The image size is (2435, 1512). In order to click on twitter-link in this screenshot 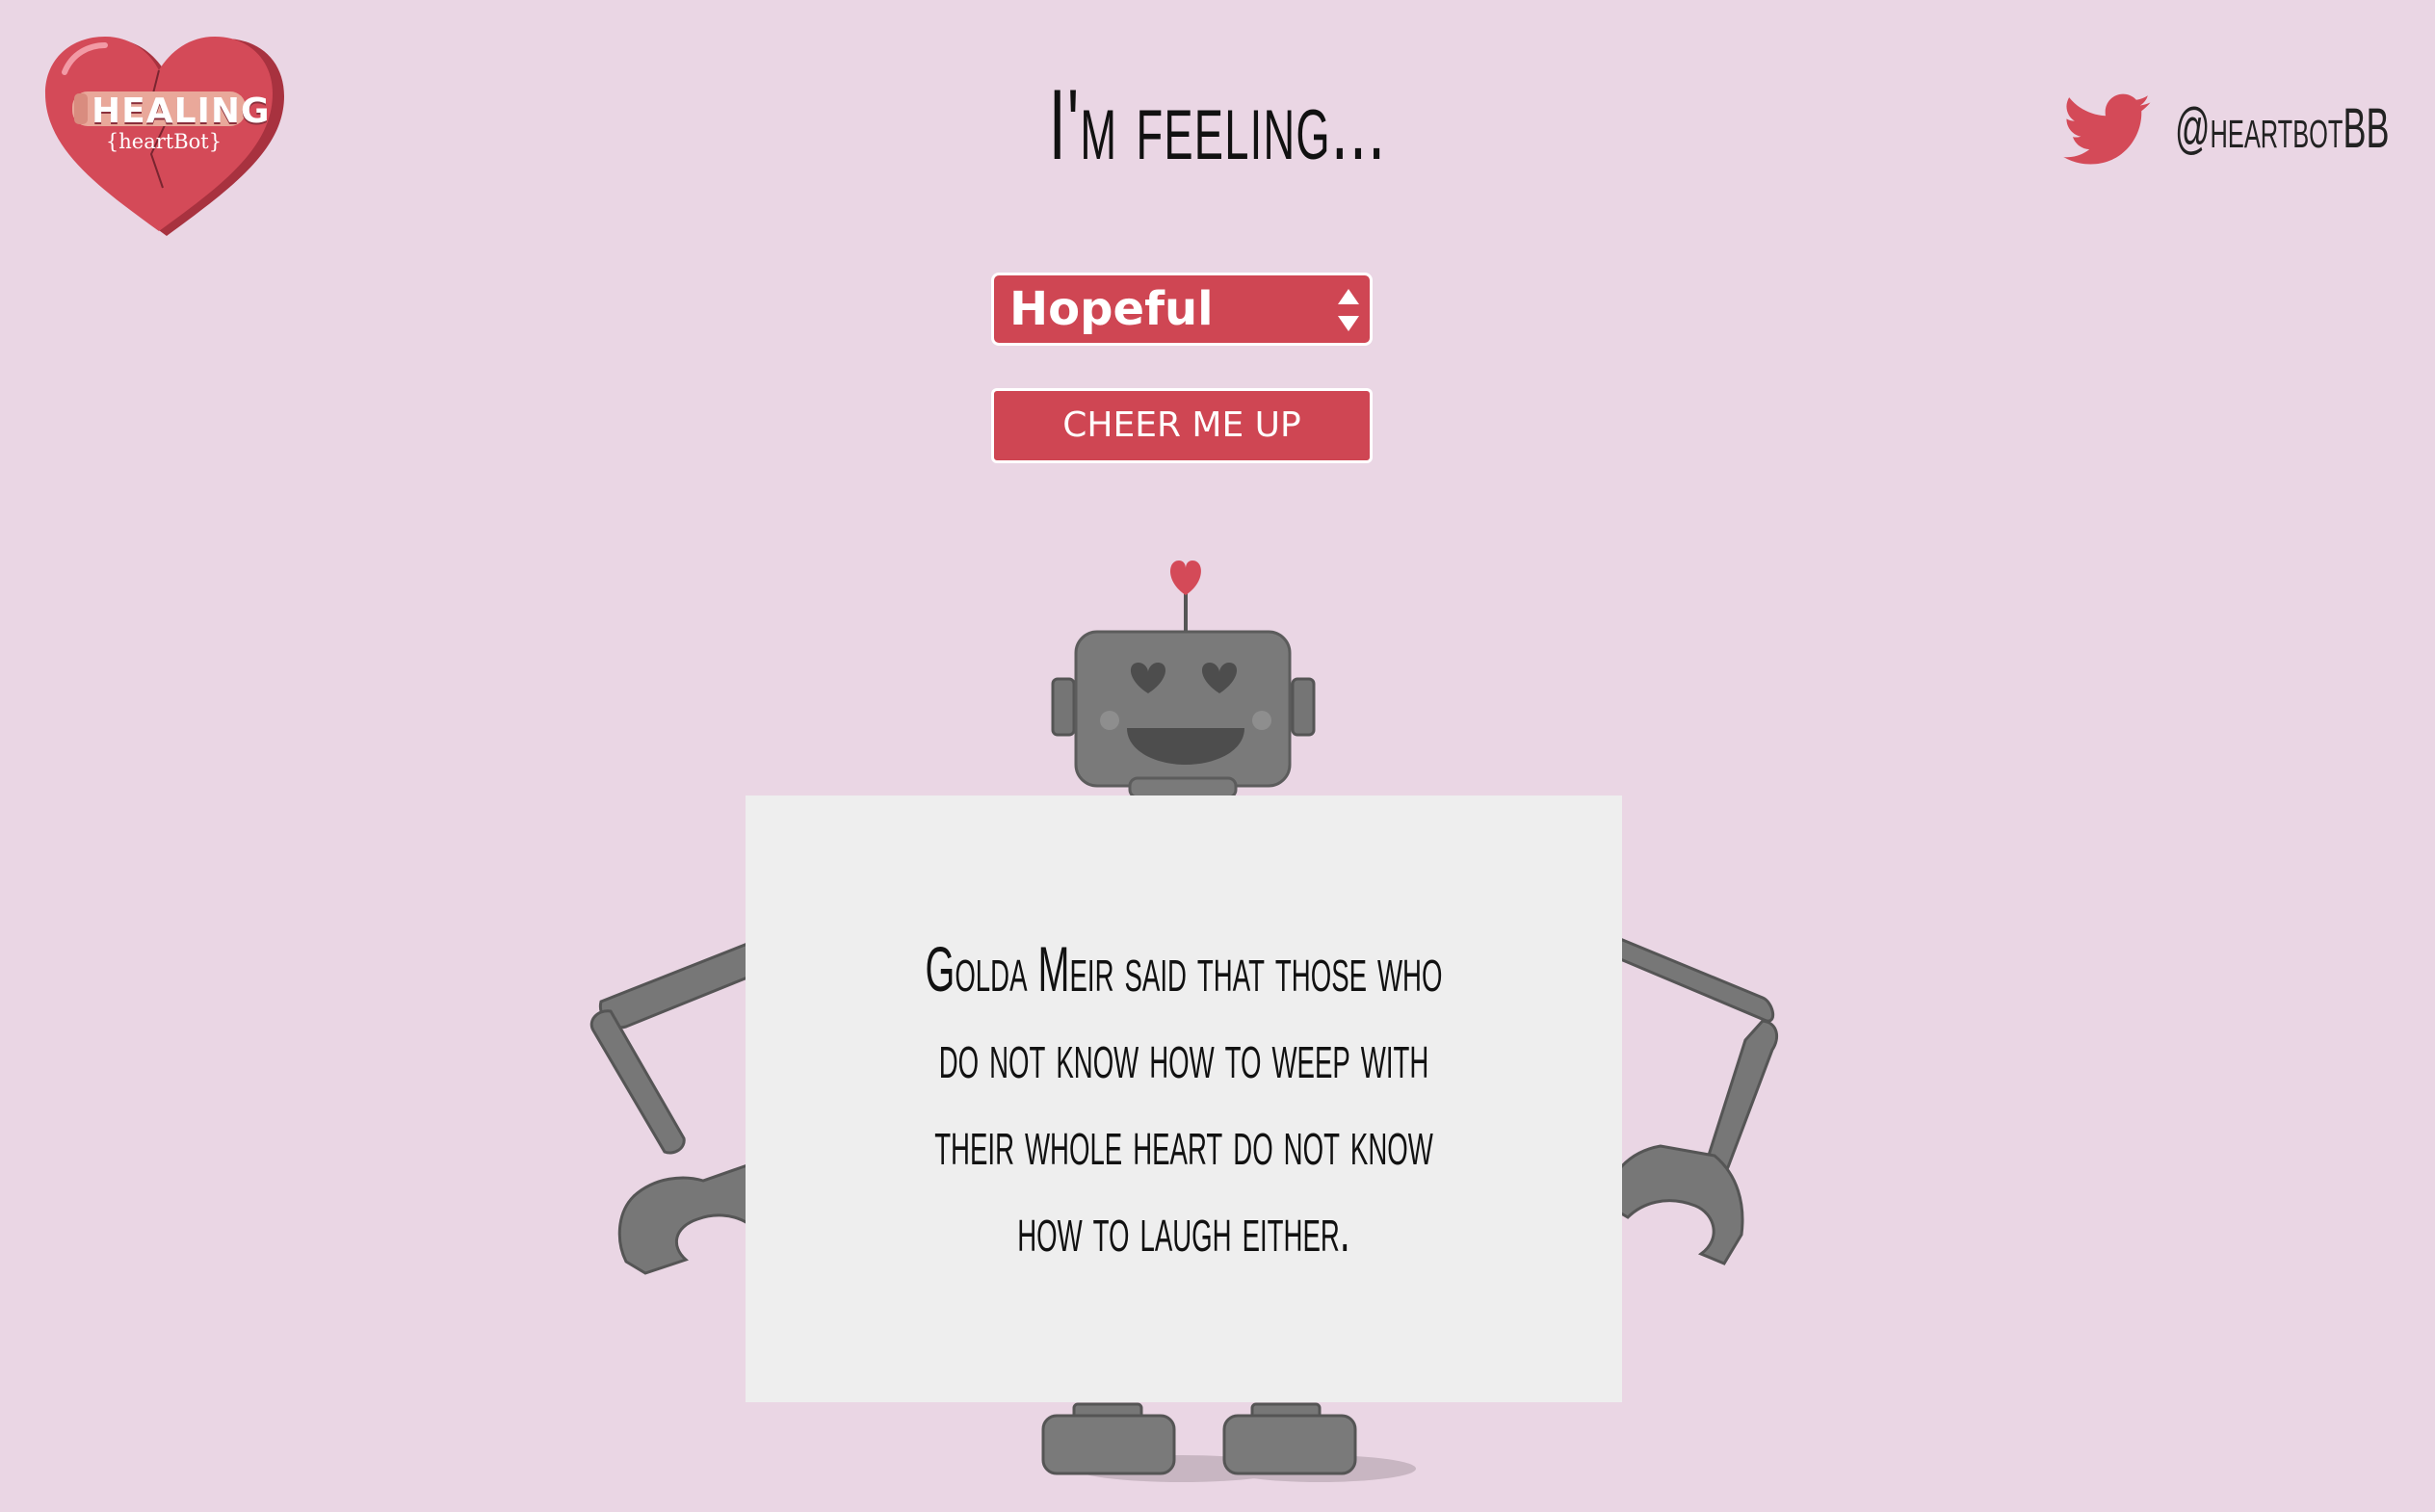, I will do `click(2107, 130)`.